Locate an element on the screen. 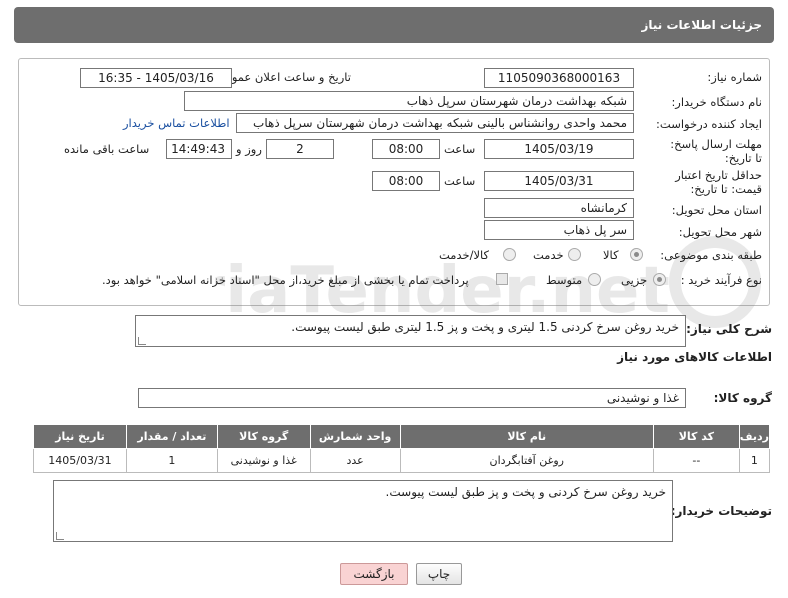 This screenshot has height=598, width=788. validity-label: حداقل تاریخ اعتبار قیمت: تا تاریخ: is located at coordinates (718, 182).